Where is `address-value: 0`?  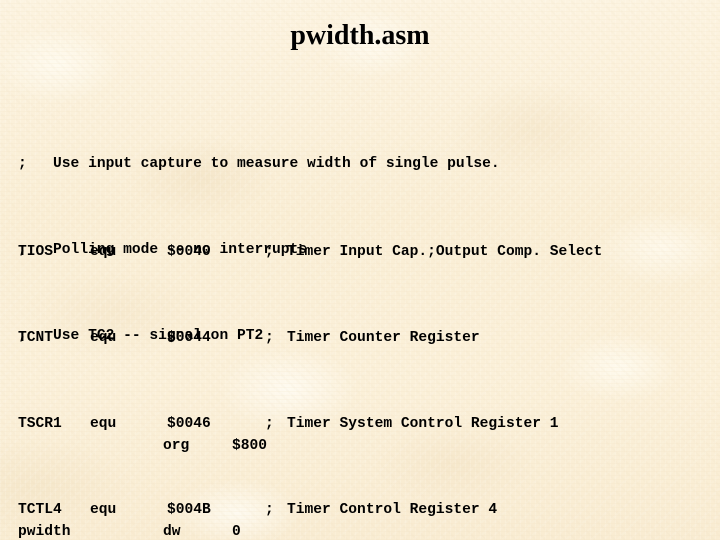 address-value: 0 is located at coordinates (236, 531).